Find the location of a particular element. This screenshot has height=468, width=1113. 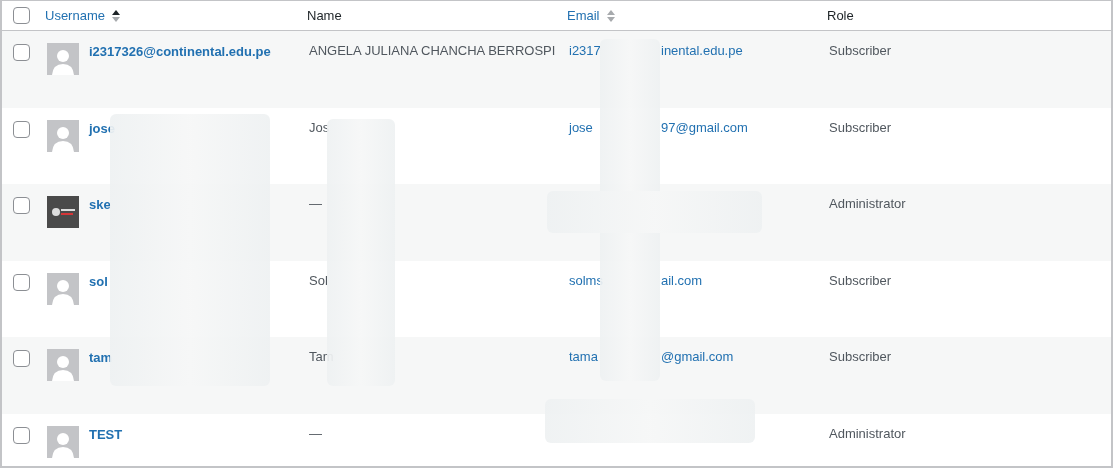

address-link: solms is located at coordinates (586, 280).